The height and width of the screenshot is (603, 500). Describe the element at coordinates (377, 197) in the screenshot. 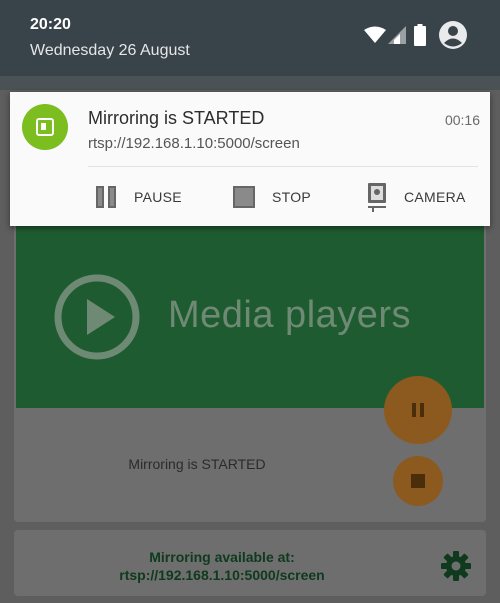

I see `camera-icon` at that location.